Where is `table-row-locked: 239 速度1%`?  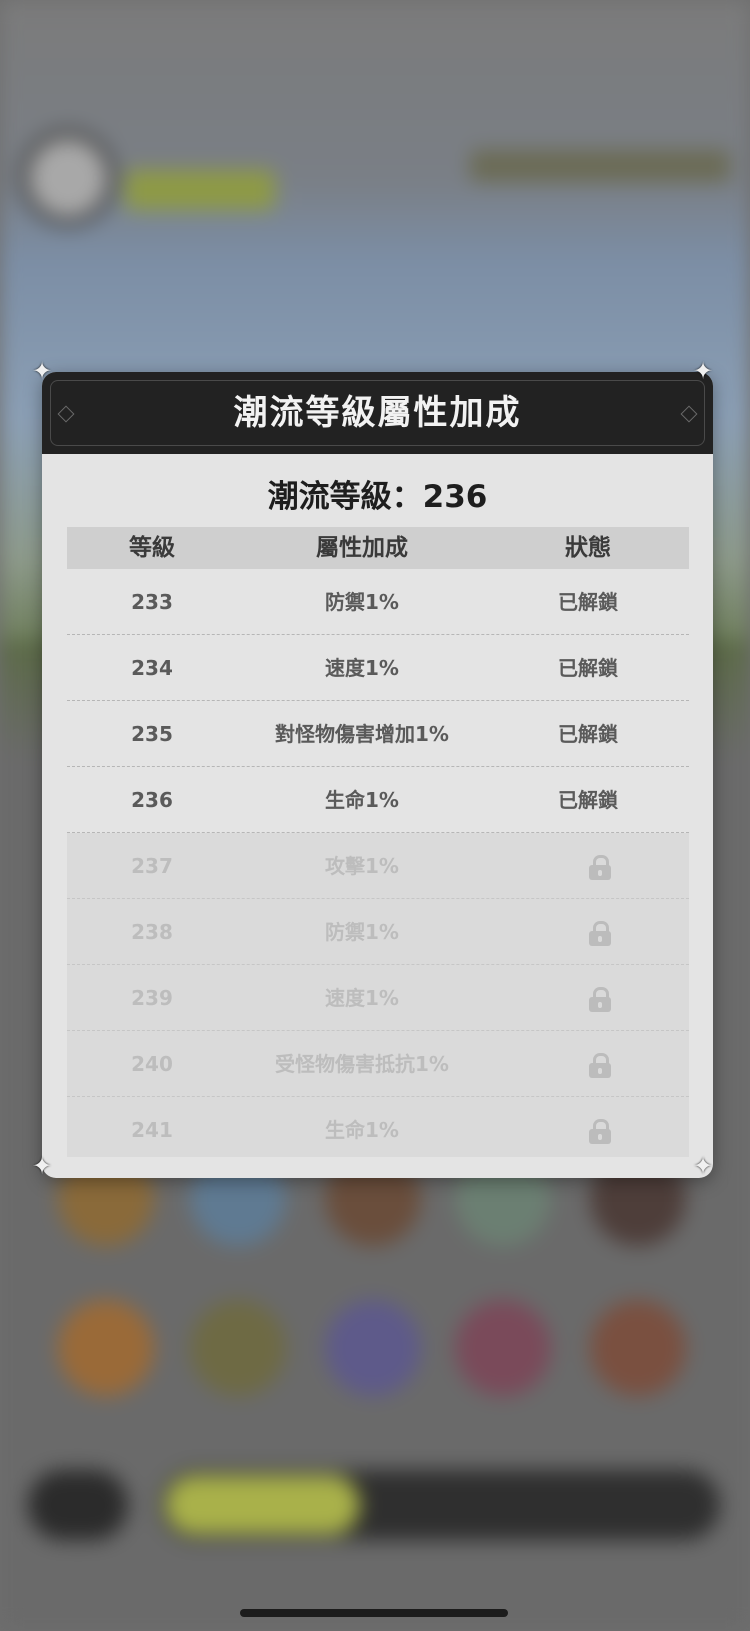
table-row-locked: 239 速度1% is located at coordinates (378, 998).